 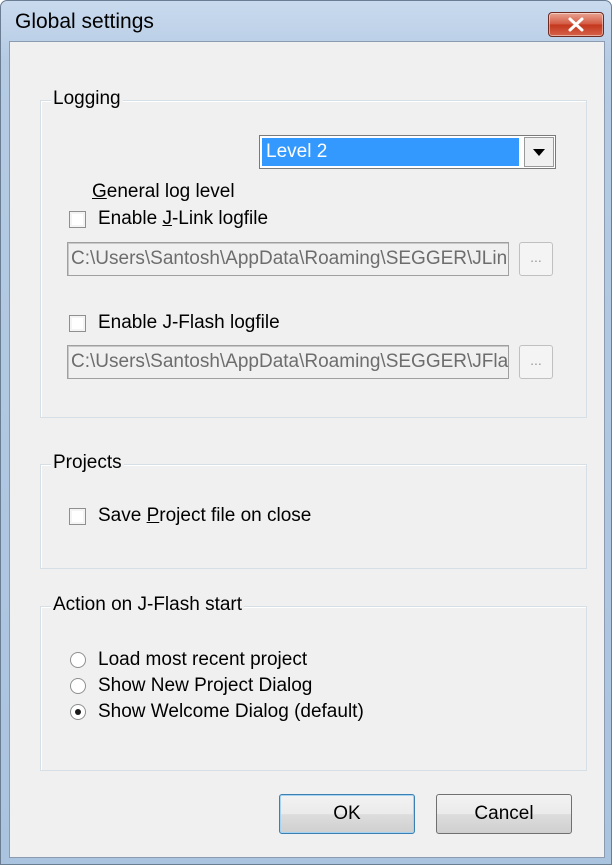 I want to click on title-bar: Global settings, so click(x=306, y=21).